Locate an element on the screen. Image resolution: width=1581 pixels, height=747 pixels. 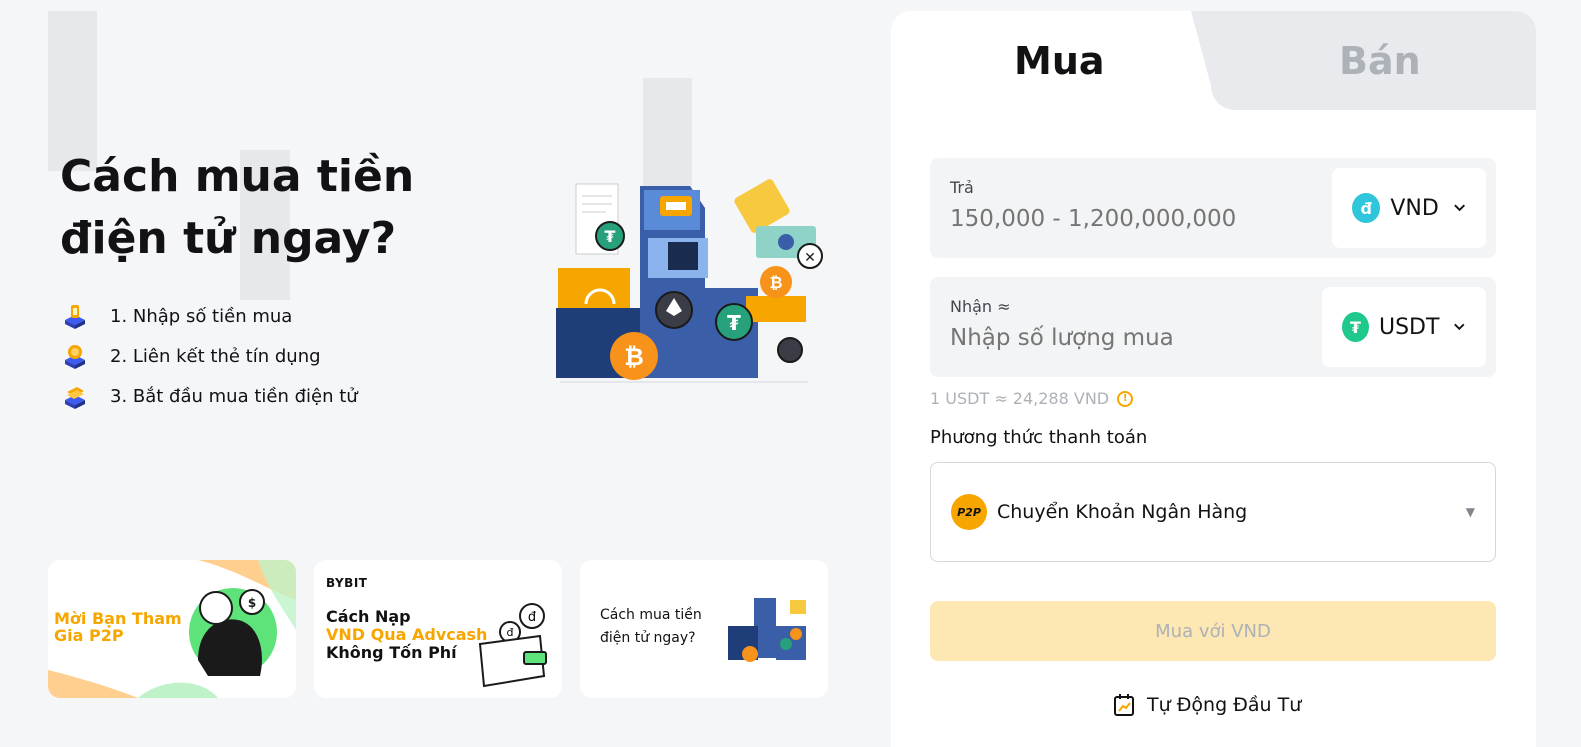
pay-field: Trả đ VND is located at coordinates (1213, 208).